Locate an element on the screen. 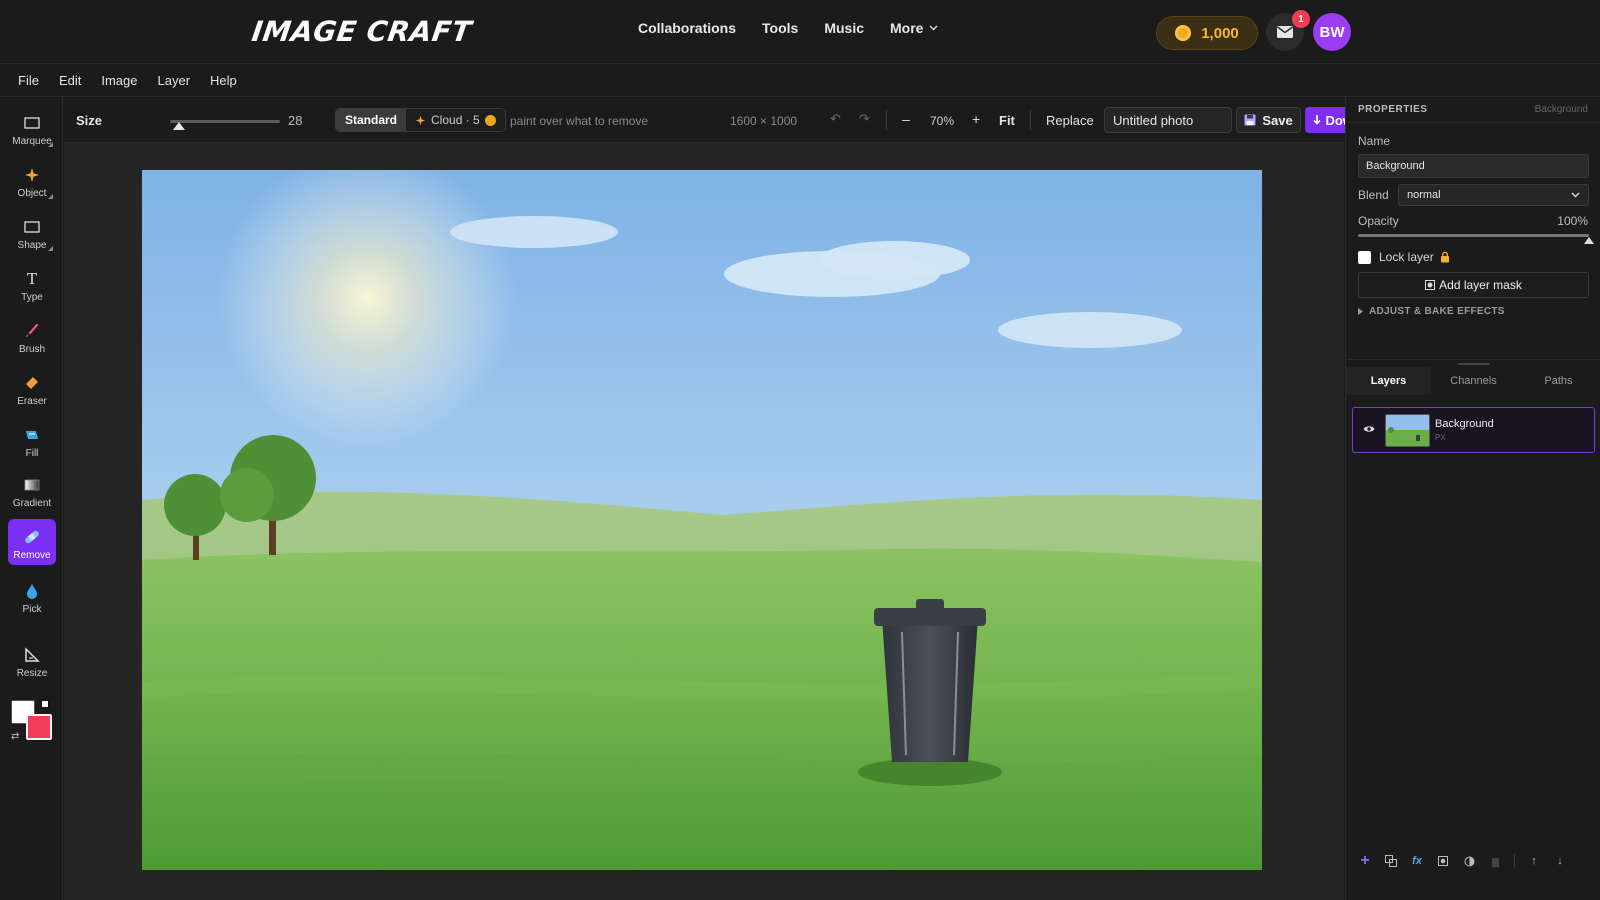  panel-resize-handle is located at coordinates (1474, 364).